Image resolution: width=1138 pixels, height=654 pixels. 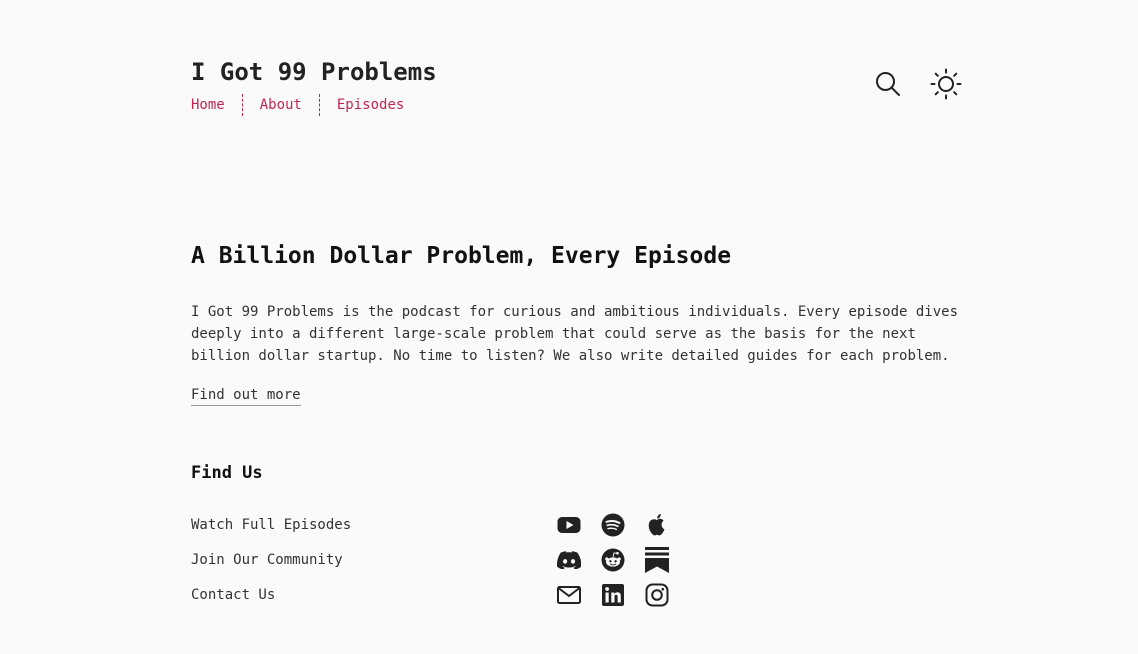 I want to click on reddit-icon, so click(x=613, y=560).